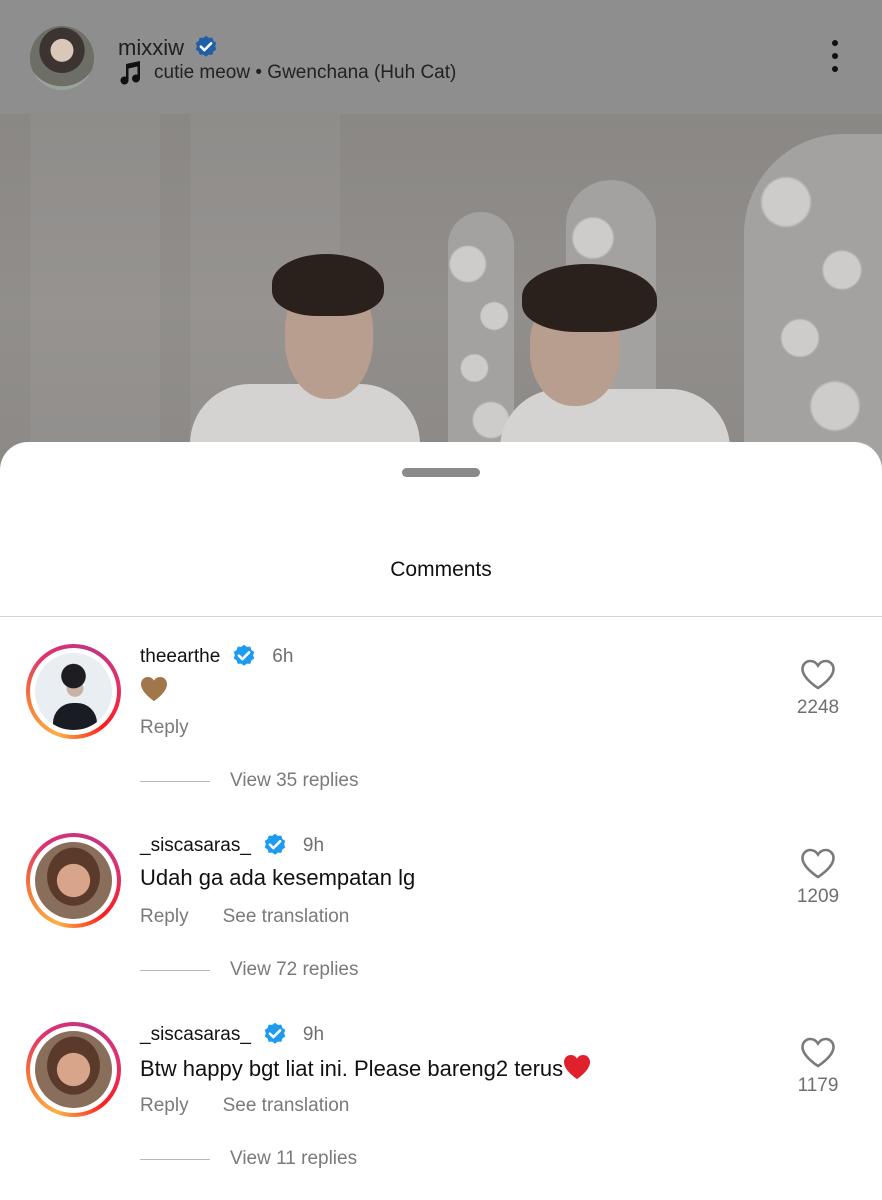 Image resolution: width=882 pixels, height=1200 pixels. What do you see at coordinates (835, 60) in the screenshot?
I see `more-options-icon` at bounding box center [835, 60].